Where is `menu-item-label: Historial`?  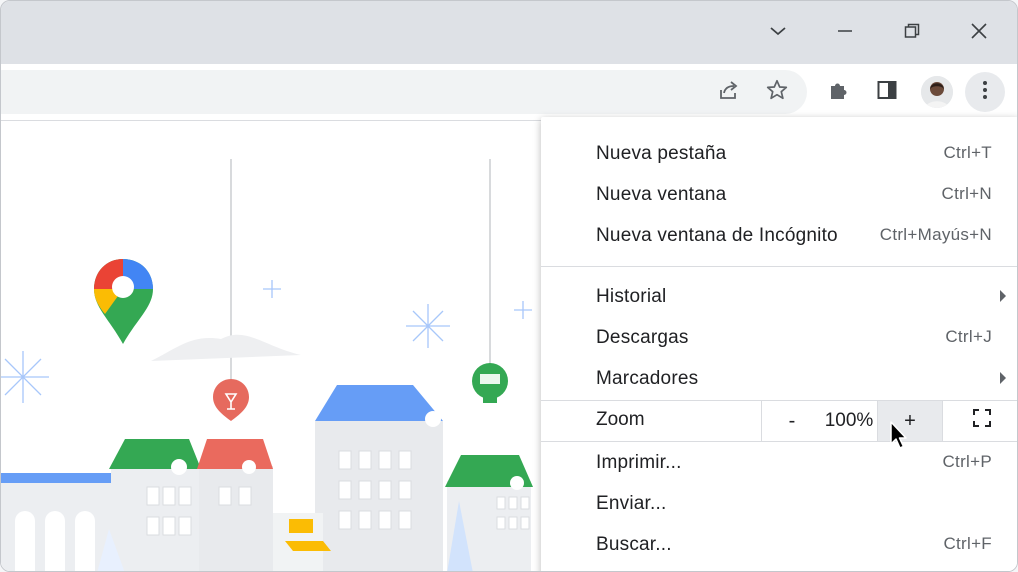 menu-item-label: Historial is located at coordinates (631, 296).